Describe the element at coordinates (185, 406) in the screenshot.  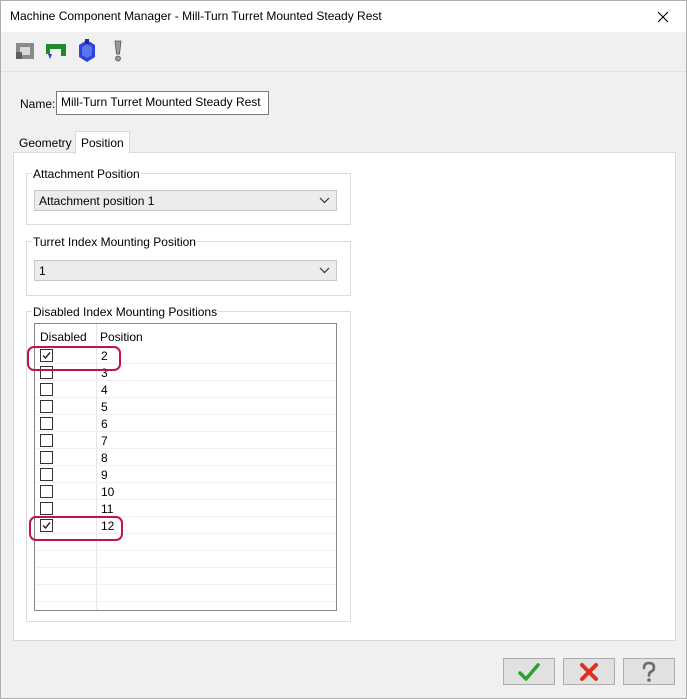
I see `table-row: 5` at that location.